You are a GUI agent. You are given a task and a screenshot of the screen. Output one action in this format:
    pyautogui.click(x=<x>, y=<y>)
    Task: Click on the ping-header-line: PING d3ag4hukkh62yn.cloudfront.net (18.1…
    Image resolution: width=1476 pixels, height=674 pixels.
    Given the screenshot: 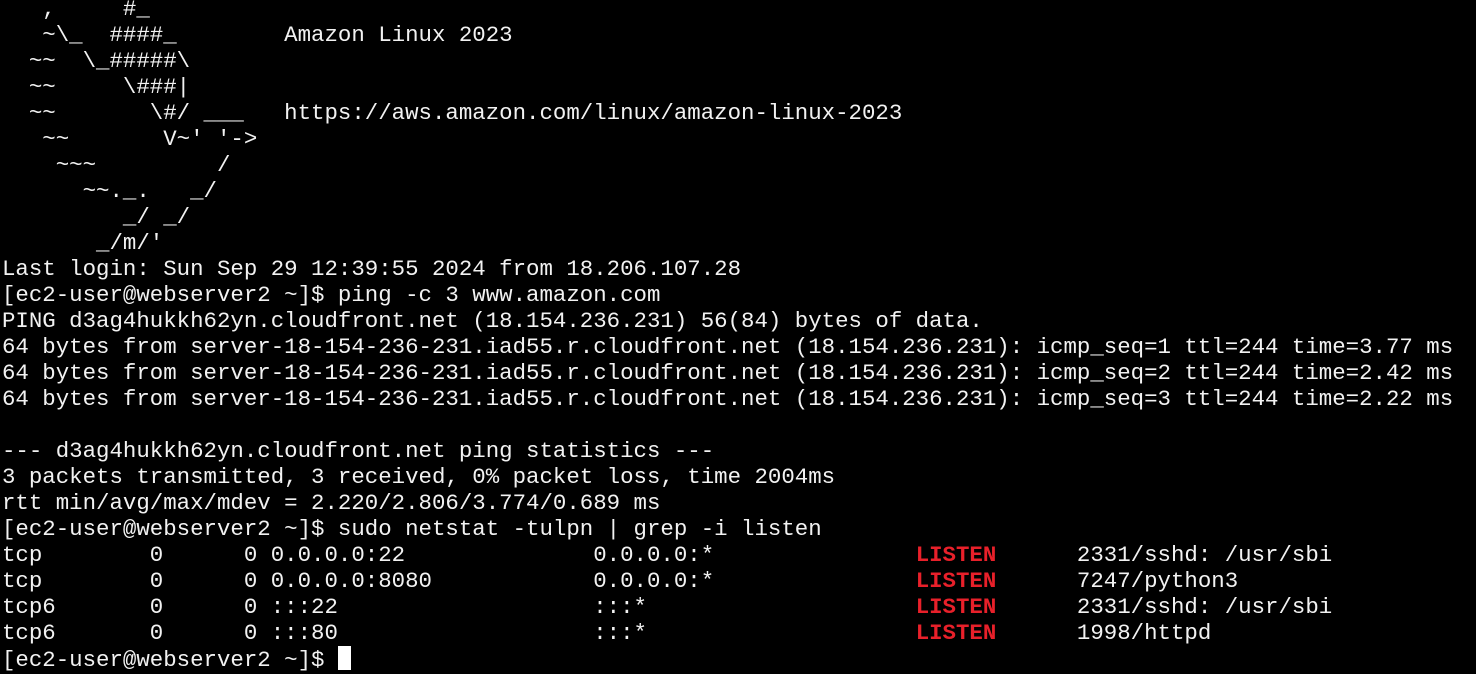 What is the action you would take?
    pyautogui.click(x=492, y=321)
    